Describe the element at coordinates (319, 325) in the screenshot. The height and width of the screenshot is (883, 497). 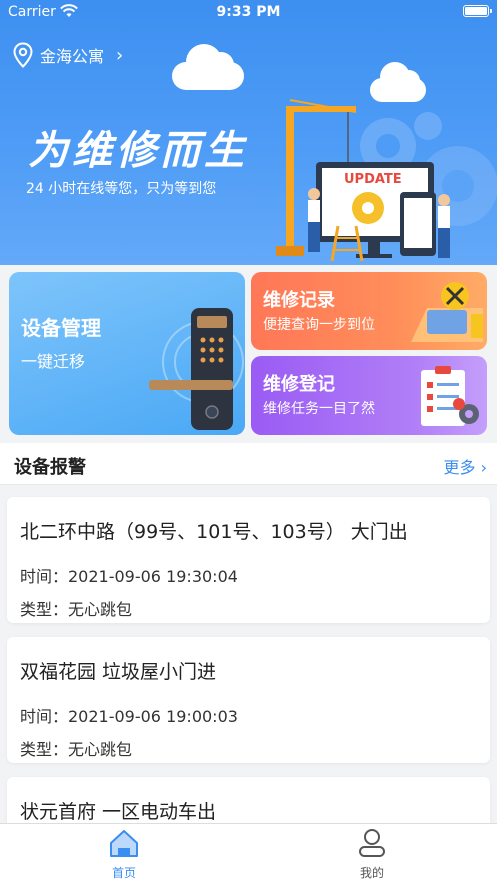
I see `repair-record-subtitle: 便捷查询一步到位` at that location.